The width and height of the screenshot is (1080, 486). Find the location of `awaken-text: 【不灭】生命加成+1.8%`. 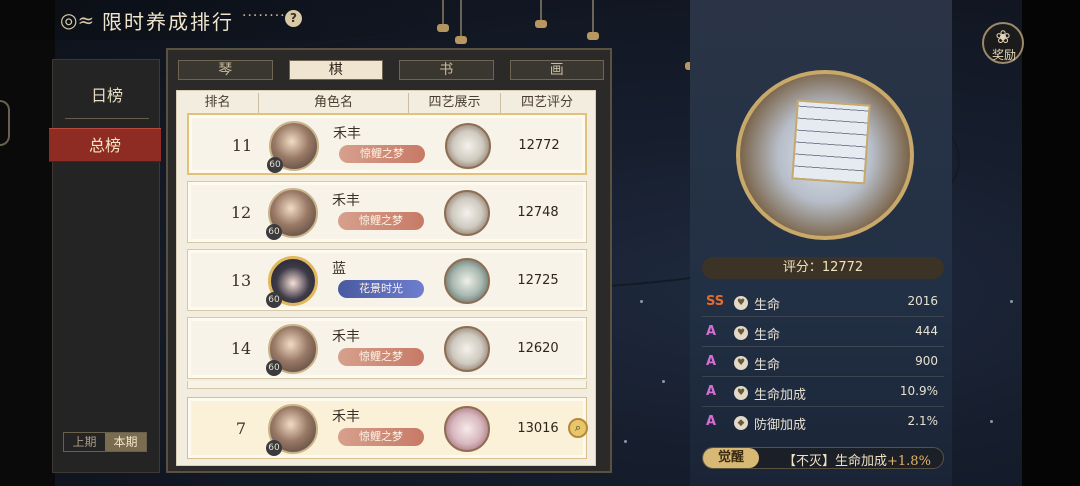

awaken-text: 【不灭】生命加成+1.8% is located at coordinates (857, 459).